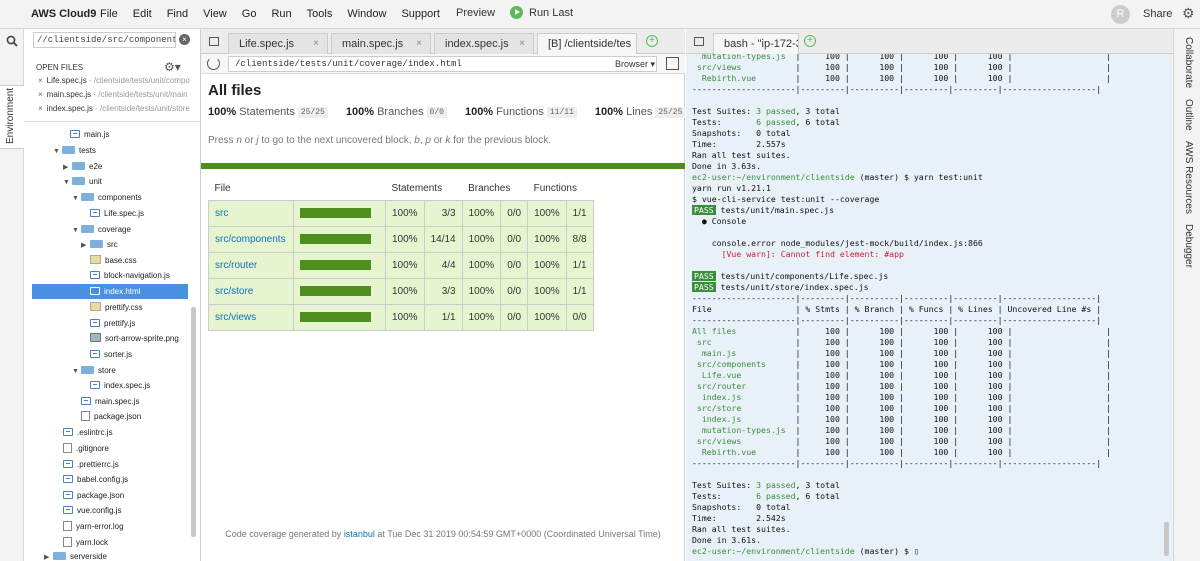 The image size is (1200, 561). Describe the element at coordinates (1188, 177) in the screenshot. I see `aws-resources-tab: AWS Resources` at that location.